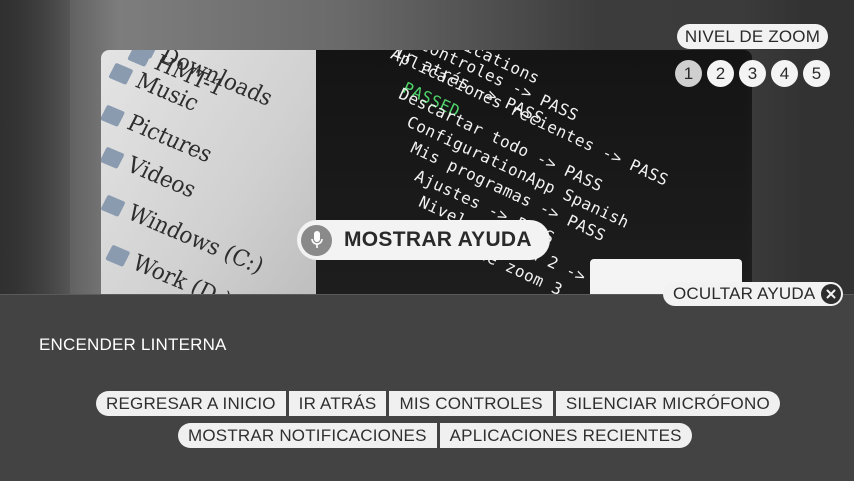  Describe the element at coordinates (744, 293) in the screenshot. I see `hide-help-label: OCULTAR AYUDA` at that location.